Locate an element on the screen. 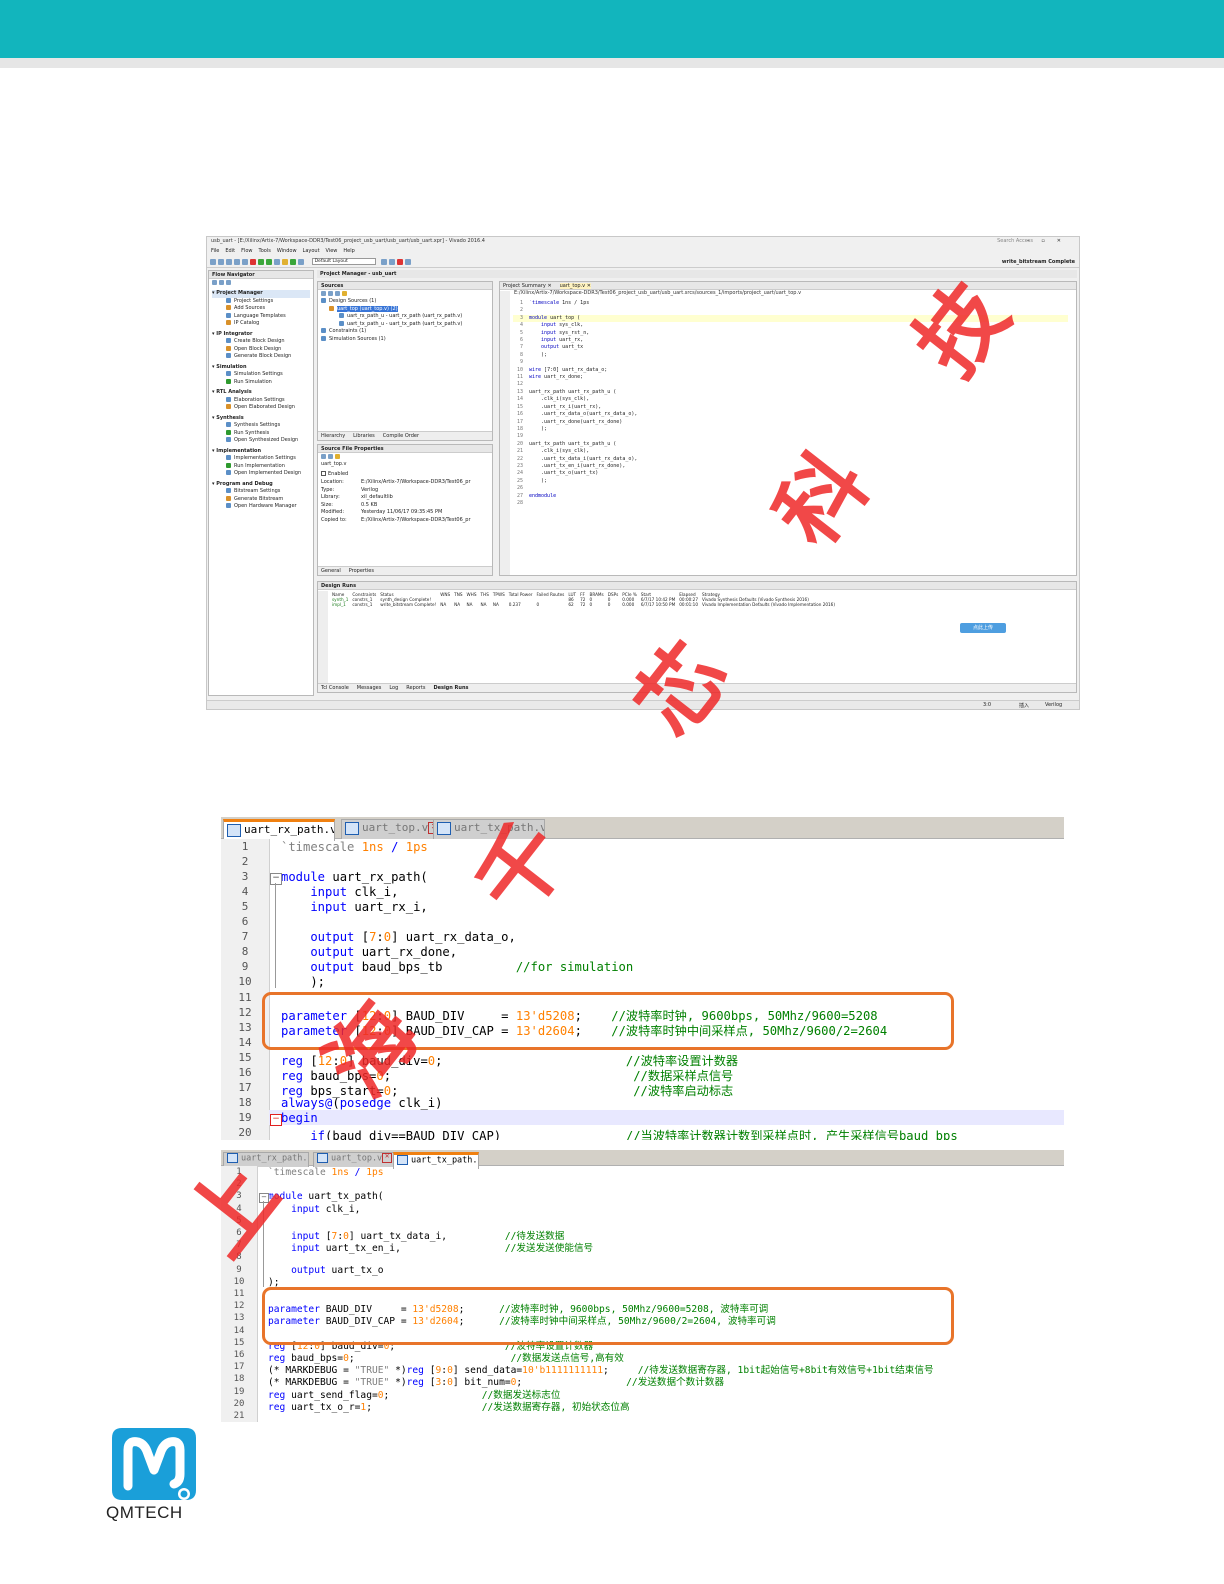 The image size is (1224, 1584). tab-properties: Properties is located at coordinates (361, 571).